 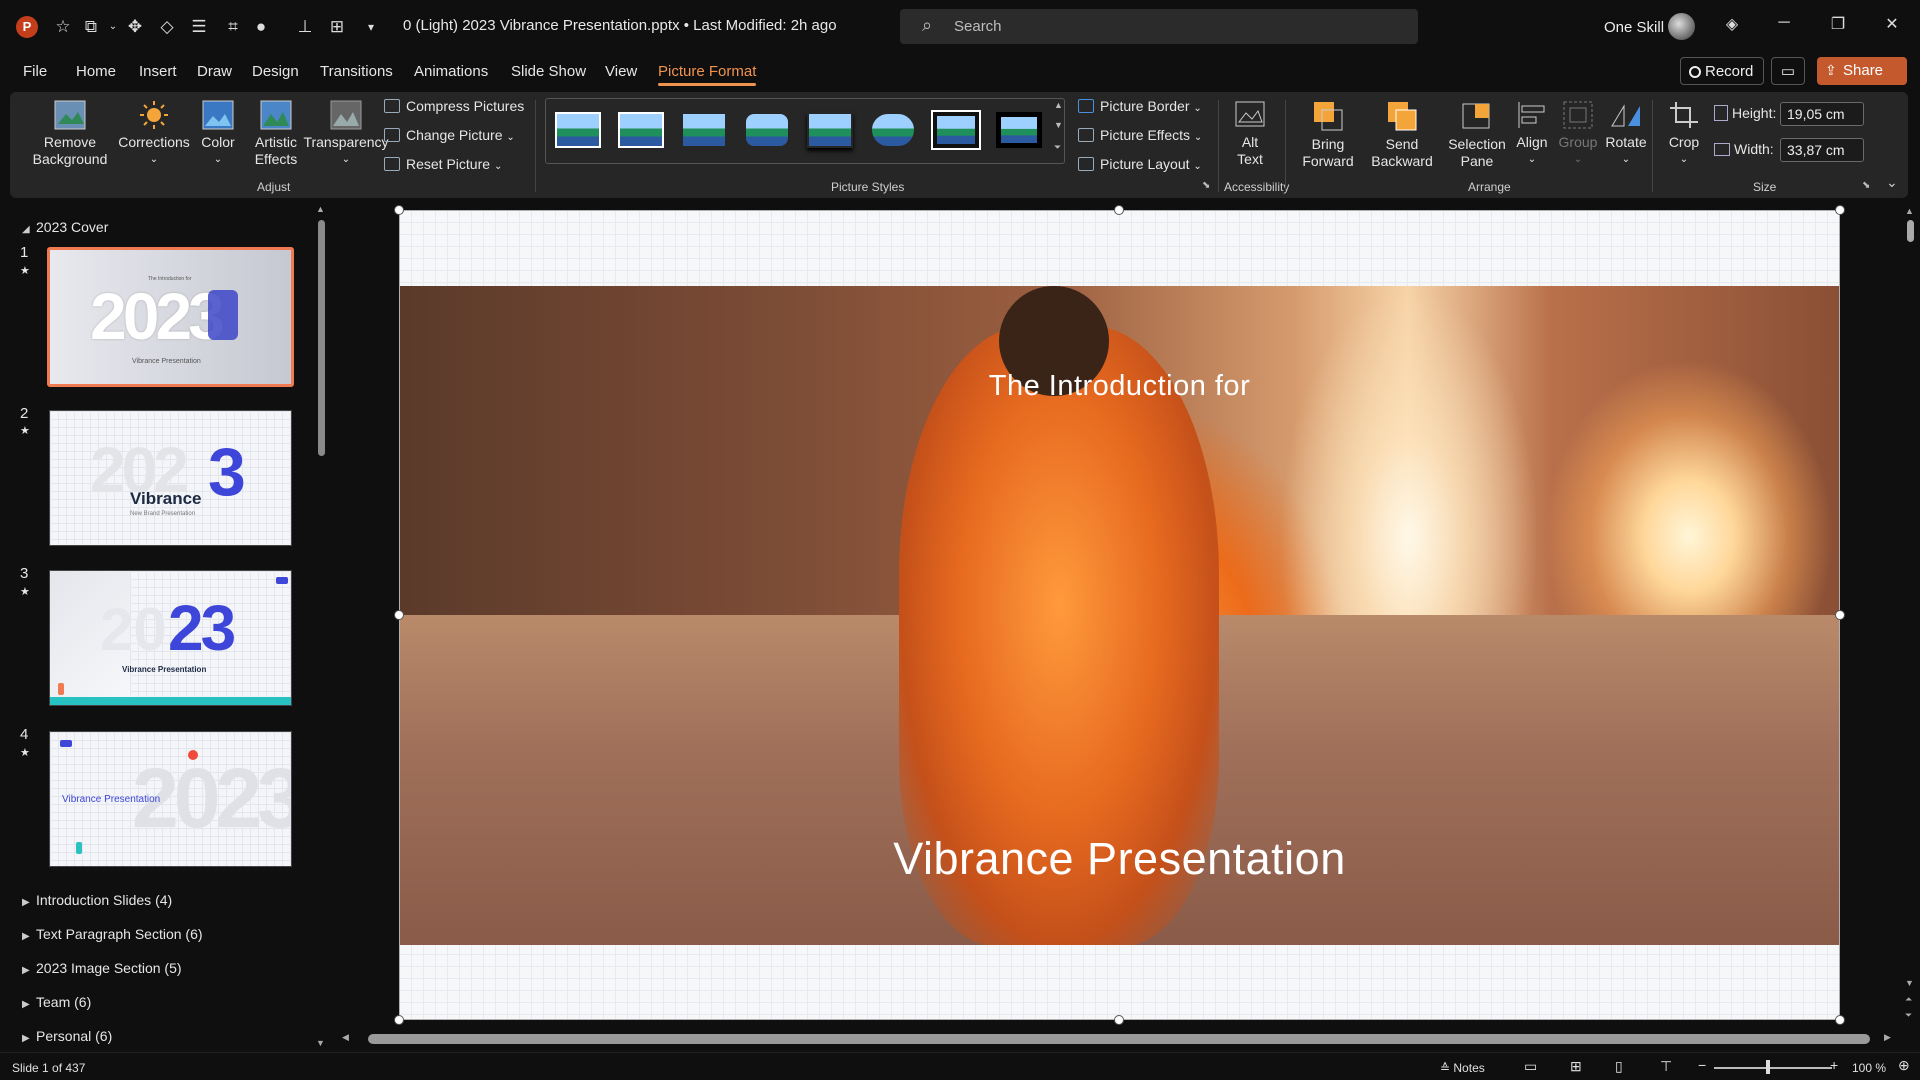 I want to click on tab-animations: Animations, so click(x=451, y=71).